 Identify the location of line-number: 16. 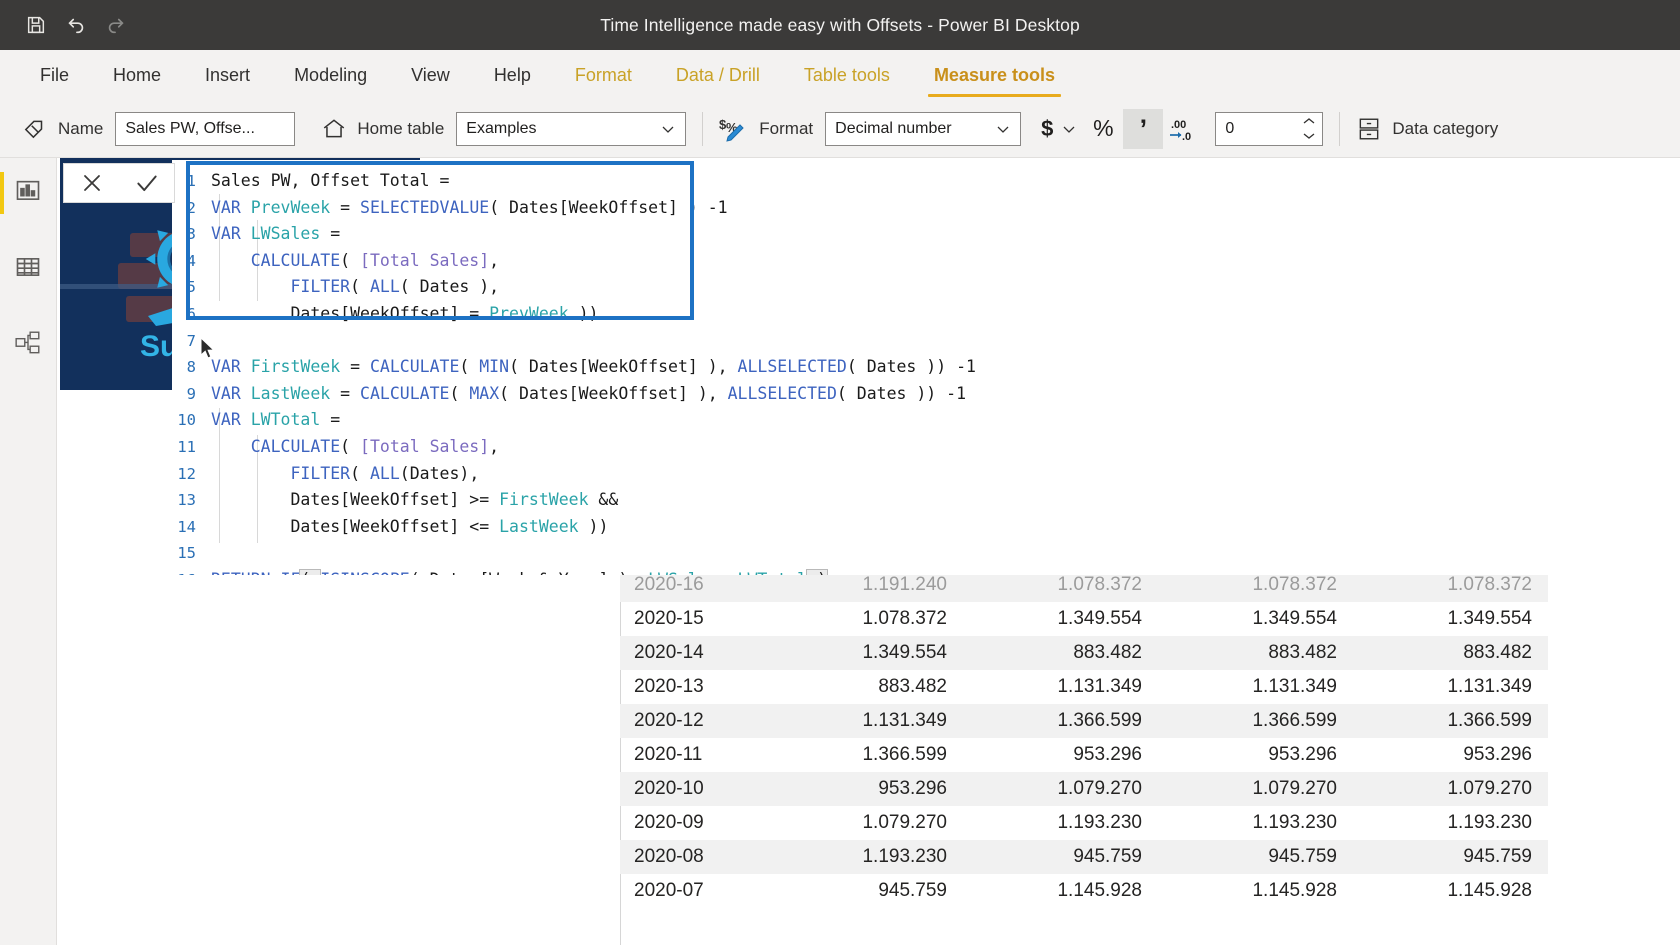
(187, 571).